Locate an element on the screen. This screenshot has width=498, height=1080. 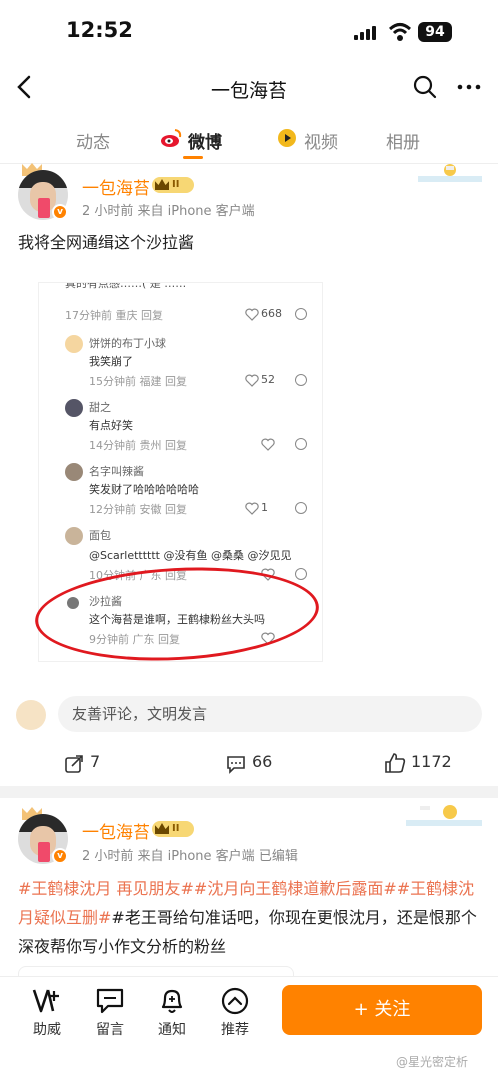
comment-meta: 12分钟前 安徽 回复 is located at coordinates (138, 509).